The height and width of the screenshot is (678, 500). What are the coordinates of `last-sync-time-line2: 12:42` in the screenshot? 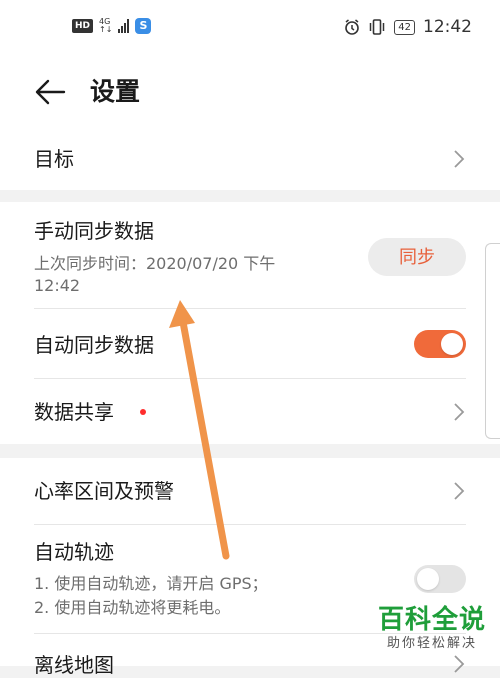 It's located at (57, 285).